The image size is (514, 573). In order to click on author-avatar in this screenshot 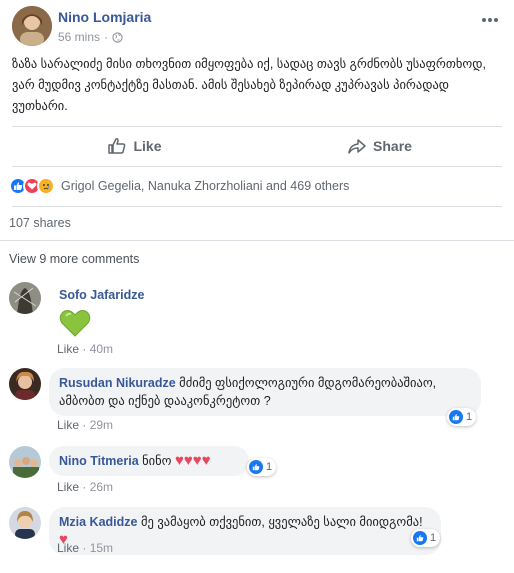, I will do `click(32, 26)`.